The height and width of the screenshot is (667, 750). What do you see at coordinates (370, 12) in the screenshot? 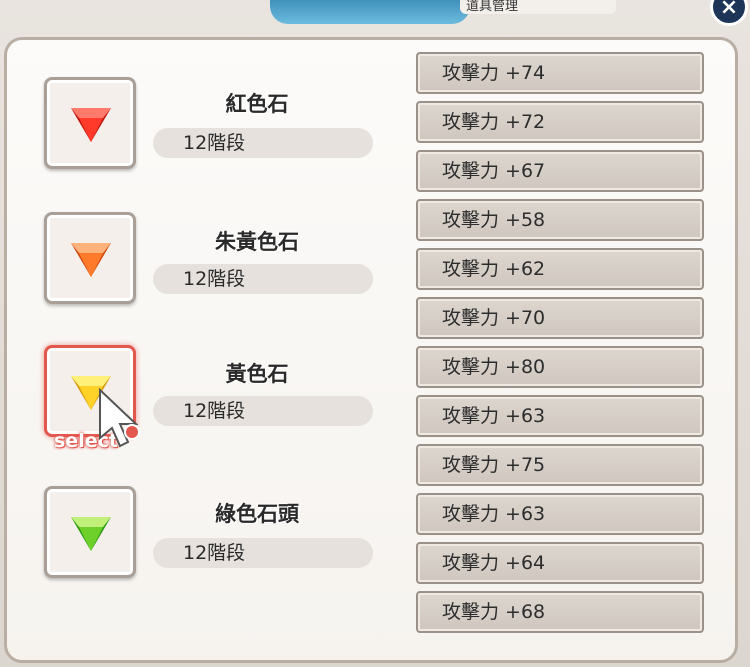
I see `store-title-banner` at bounding box center [370, 12].